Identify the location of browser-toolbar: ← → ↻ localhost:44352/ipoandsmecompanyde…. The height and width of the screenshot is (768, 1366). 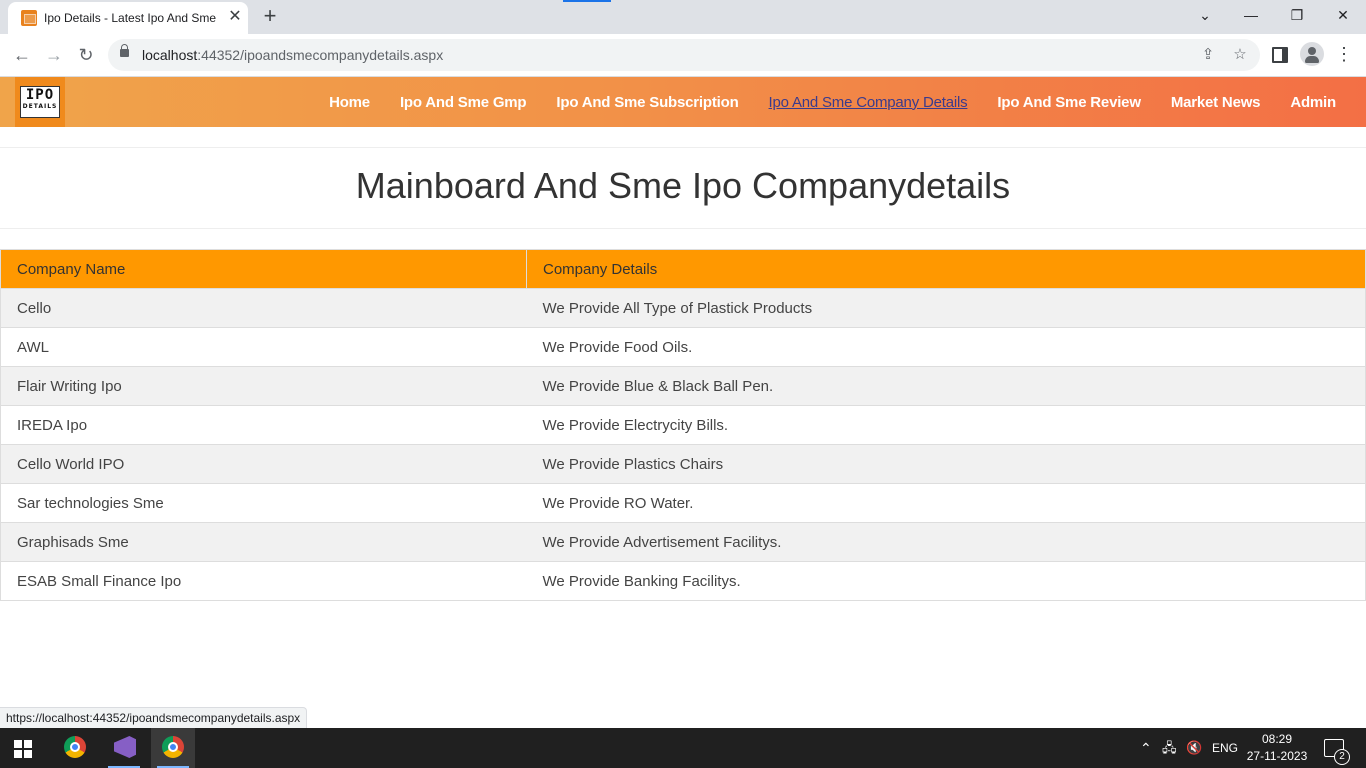
(683, 55).